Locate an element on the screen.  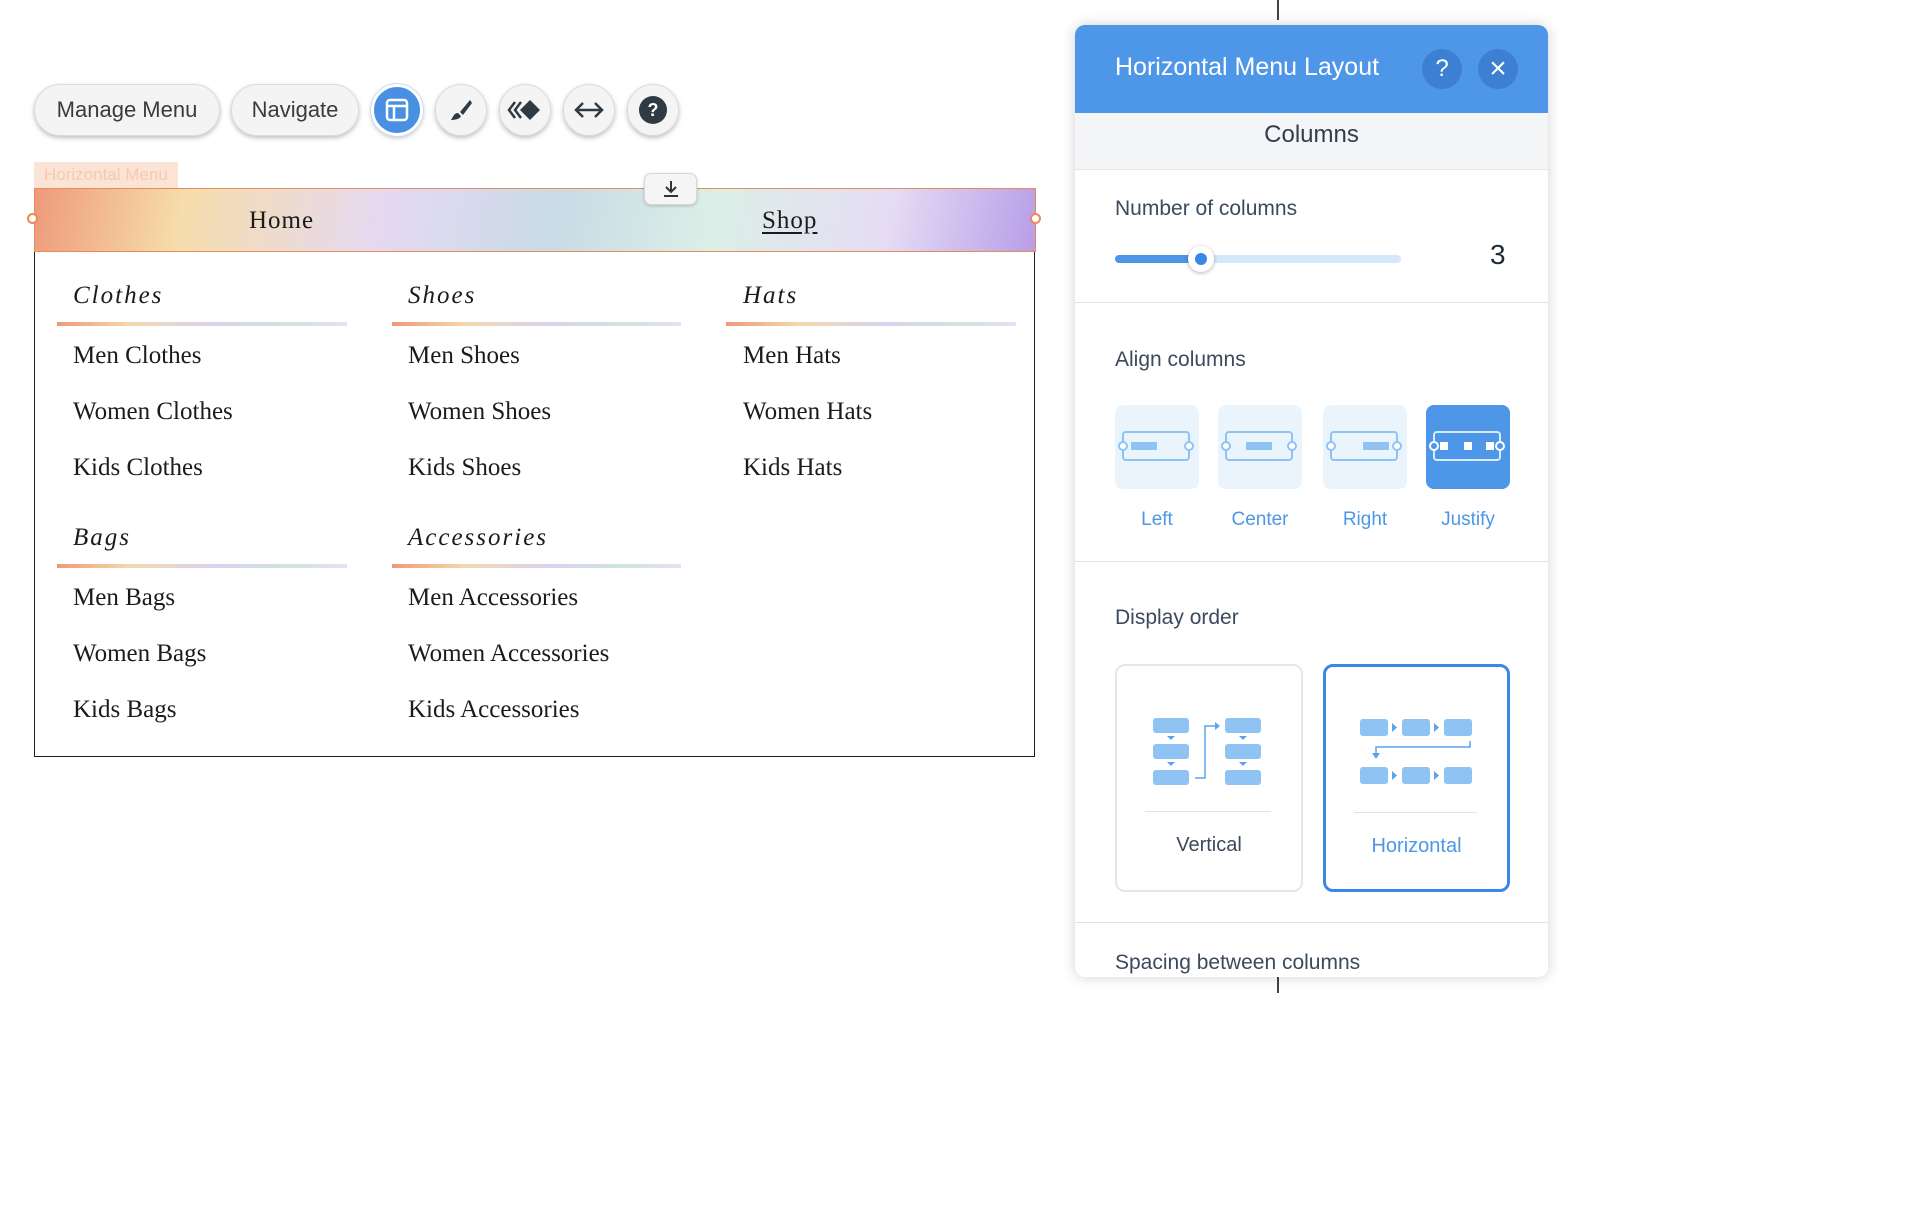
align-justify-label: Justify is located at coordinates (1468, 519).